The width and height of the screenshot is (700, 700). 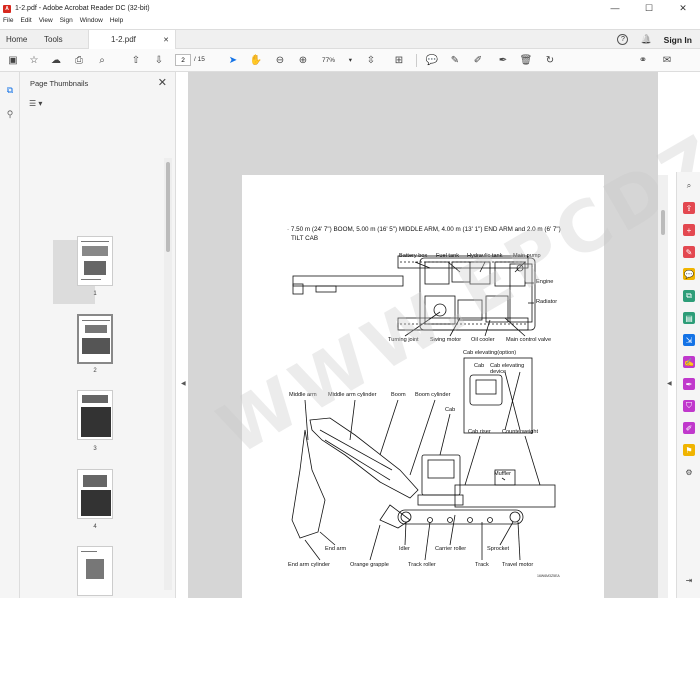 What do you see at coordinates (10, 114) in the screenshot?
I see `attachment-icon: ⚲` at bounding box center [10, 114].